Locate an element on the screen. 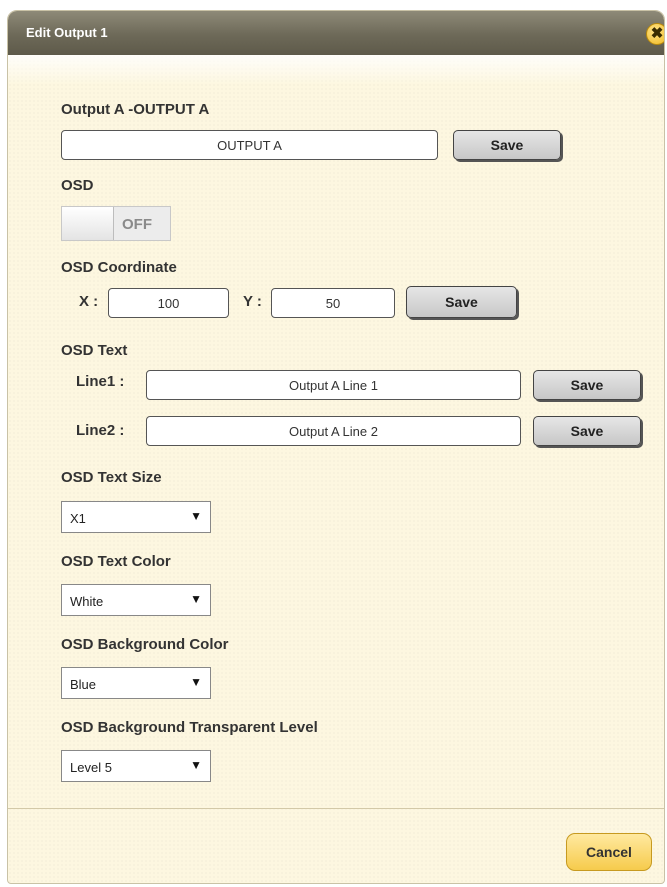  osd-text-label: OSD Text is located at coordinates (94, 350).